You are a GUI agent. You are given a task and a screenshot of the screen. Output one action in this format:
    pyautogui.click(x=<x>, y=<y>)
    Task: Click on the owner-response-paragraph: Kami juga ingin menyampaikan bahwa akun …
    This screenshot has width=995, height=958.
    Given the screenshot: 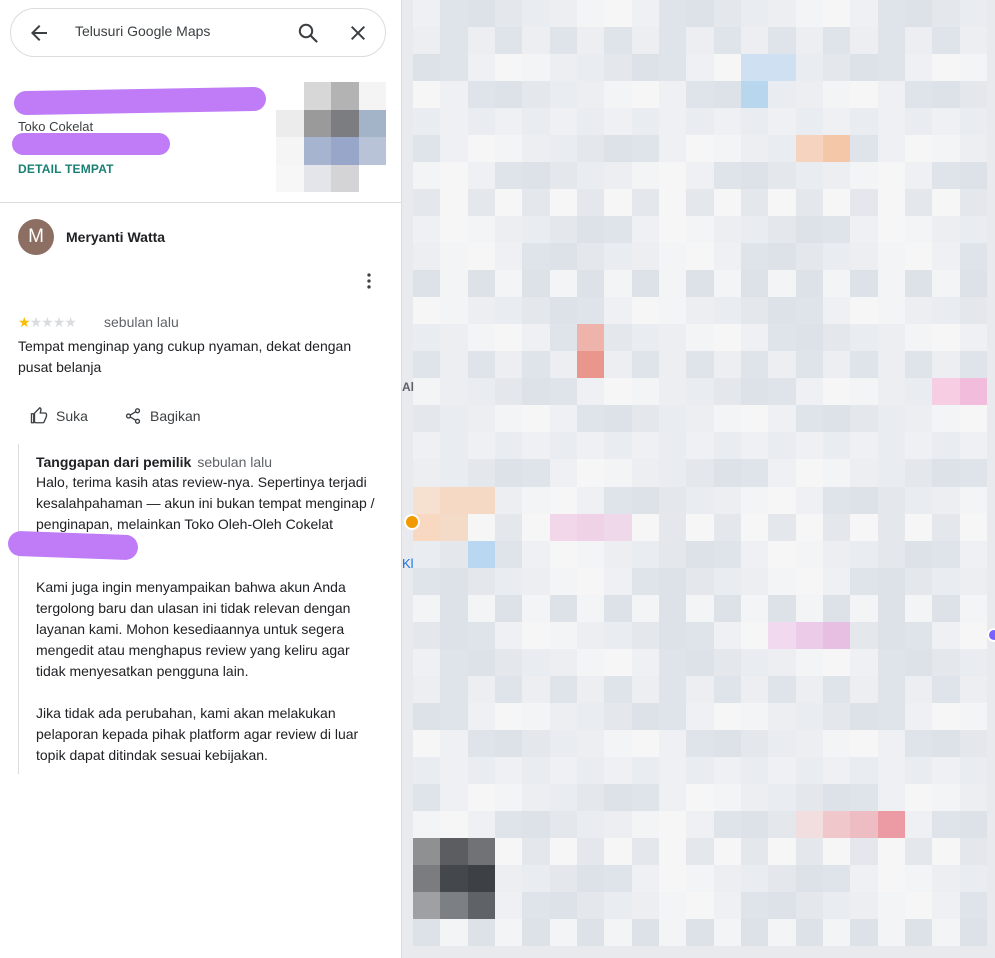 What is the action you would take?
    pyautogui.click(x=193, y=629)
    